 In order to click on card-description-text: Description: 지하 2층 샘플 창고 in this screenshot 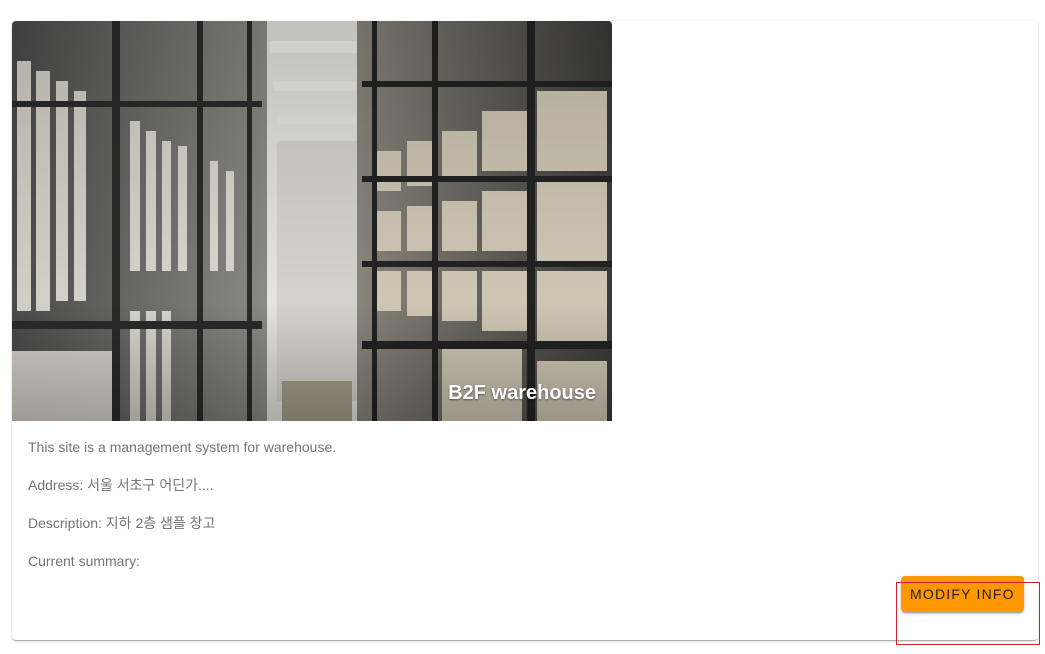, I will do `click(122, 523)`.